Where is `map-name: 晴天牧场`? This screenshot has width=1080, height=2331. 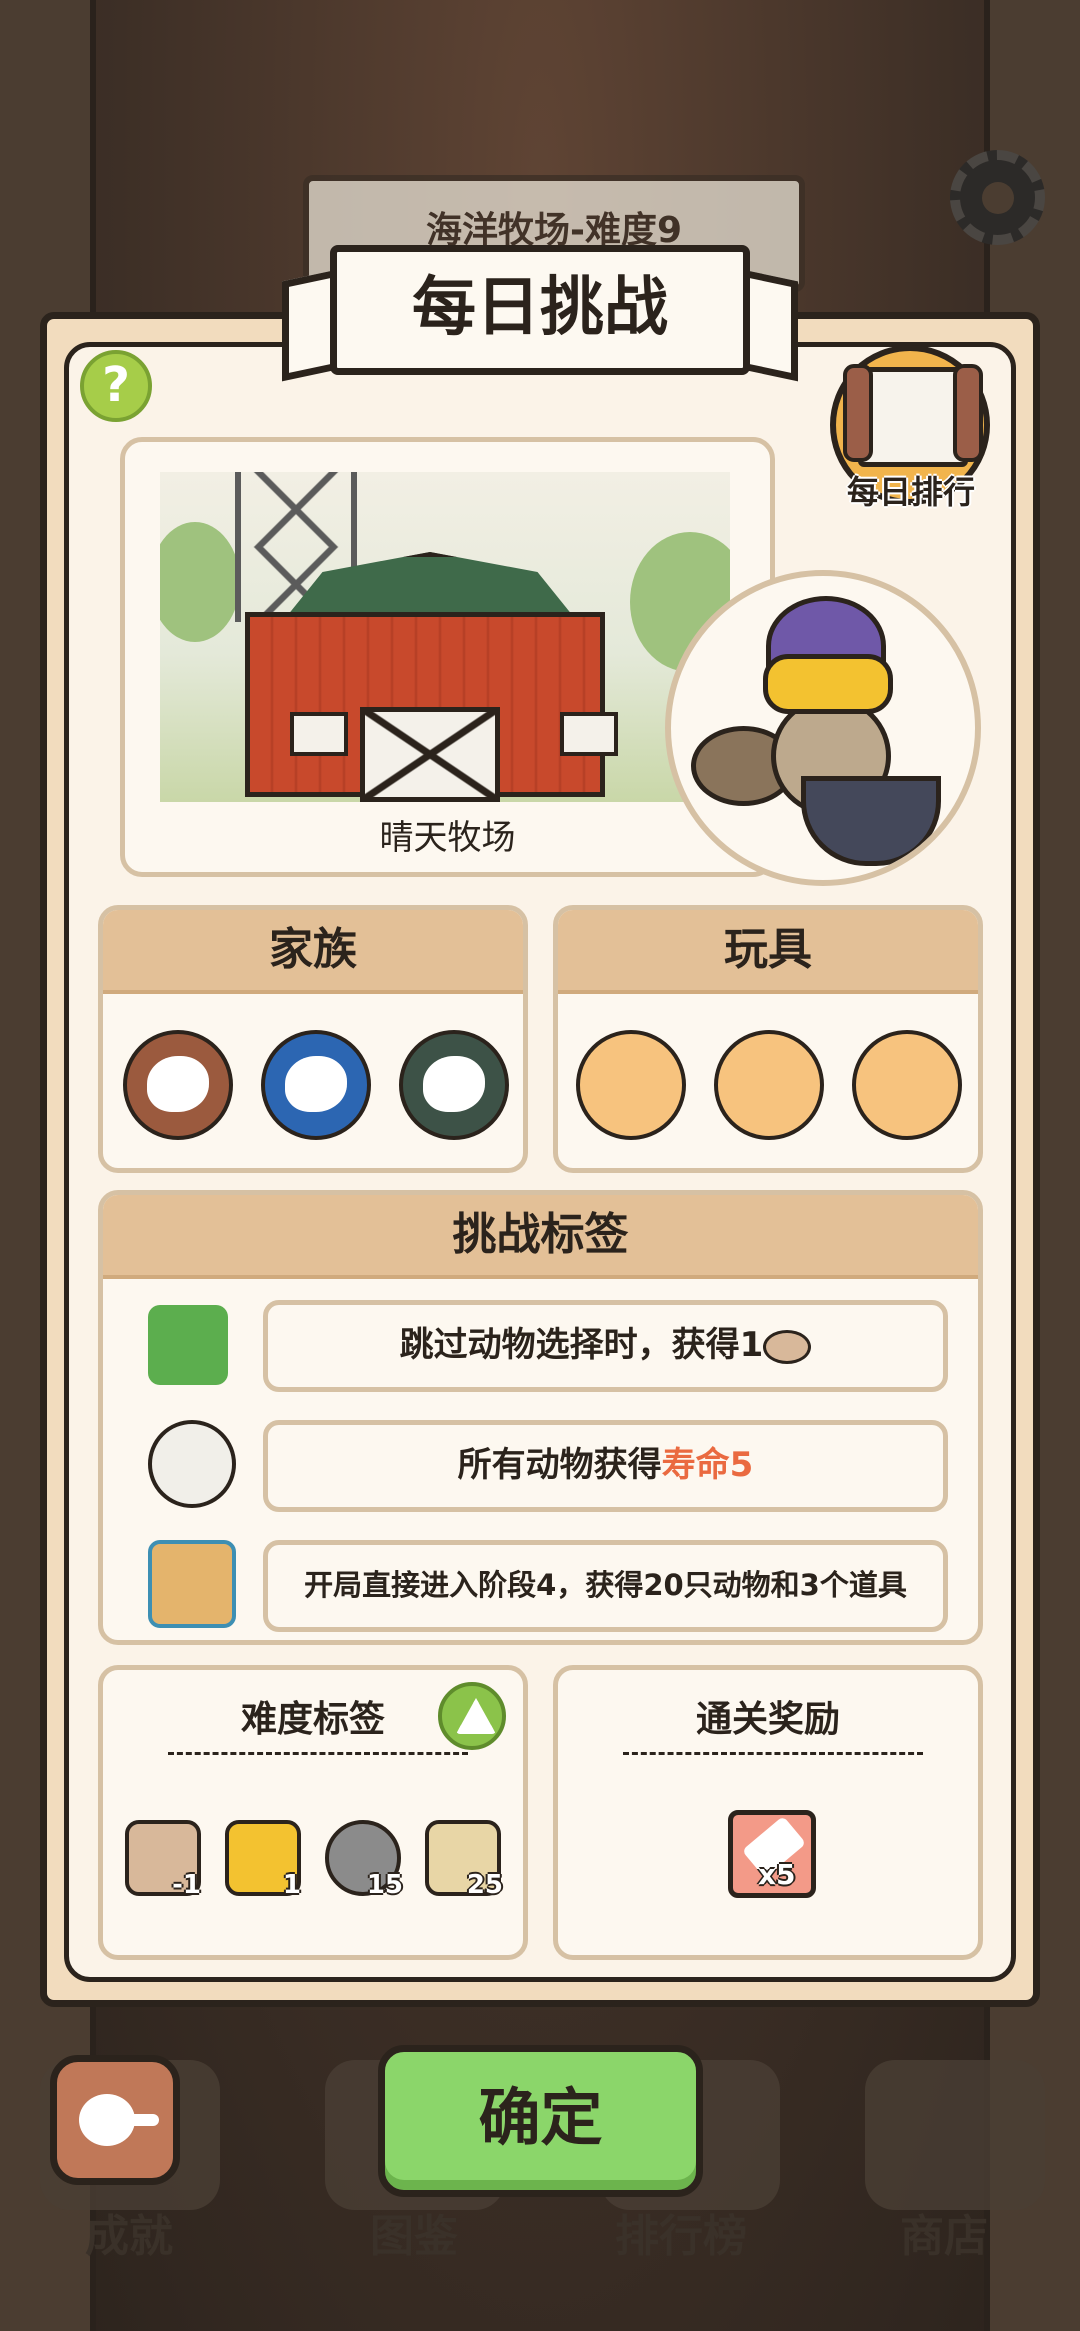 map-name: 晴天牧场 is located at coordinates (447, 838).